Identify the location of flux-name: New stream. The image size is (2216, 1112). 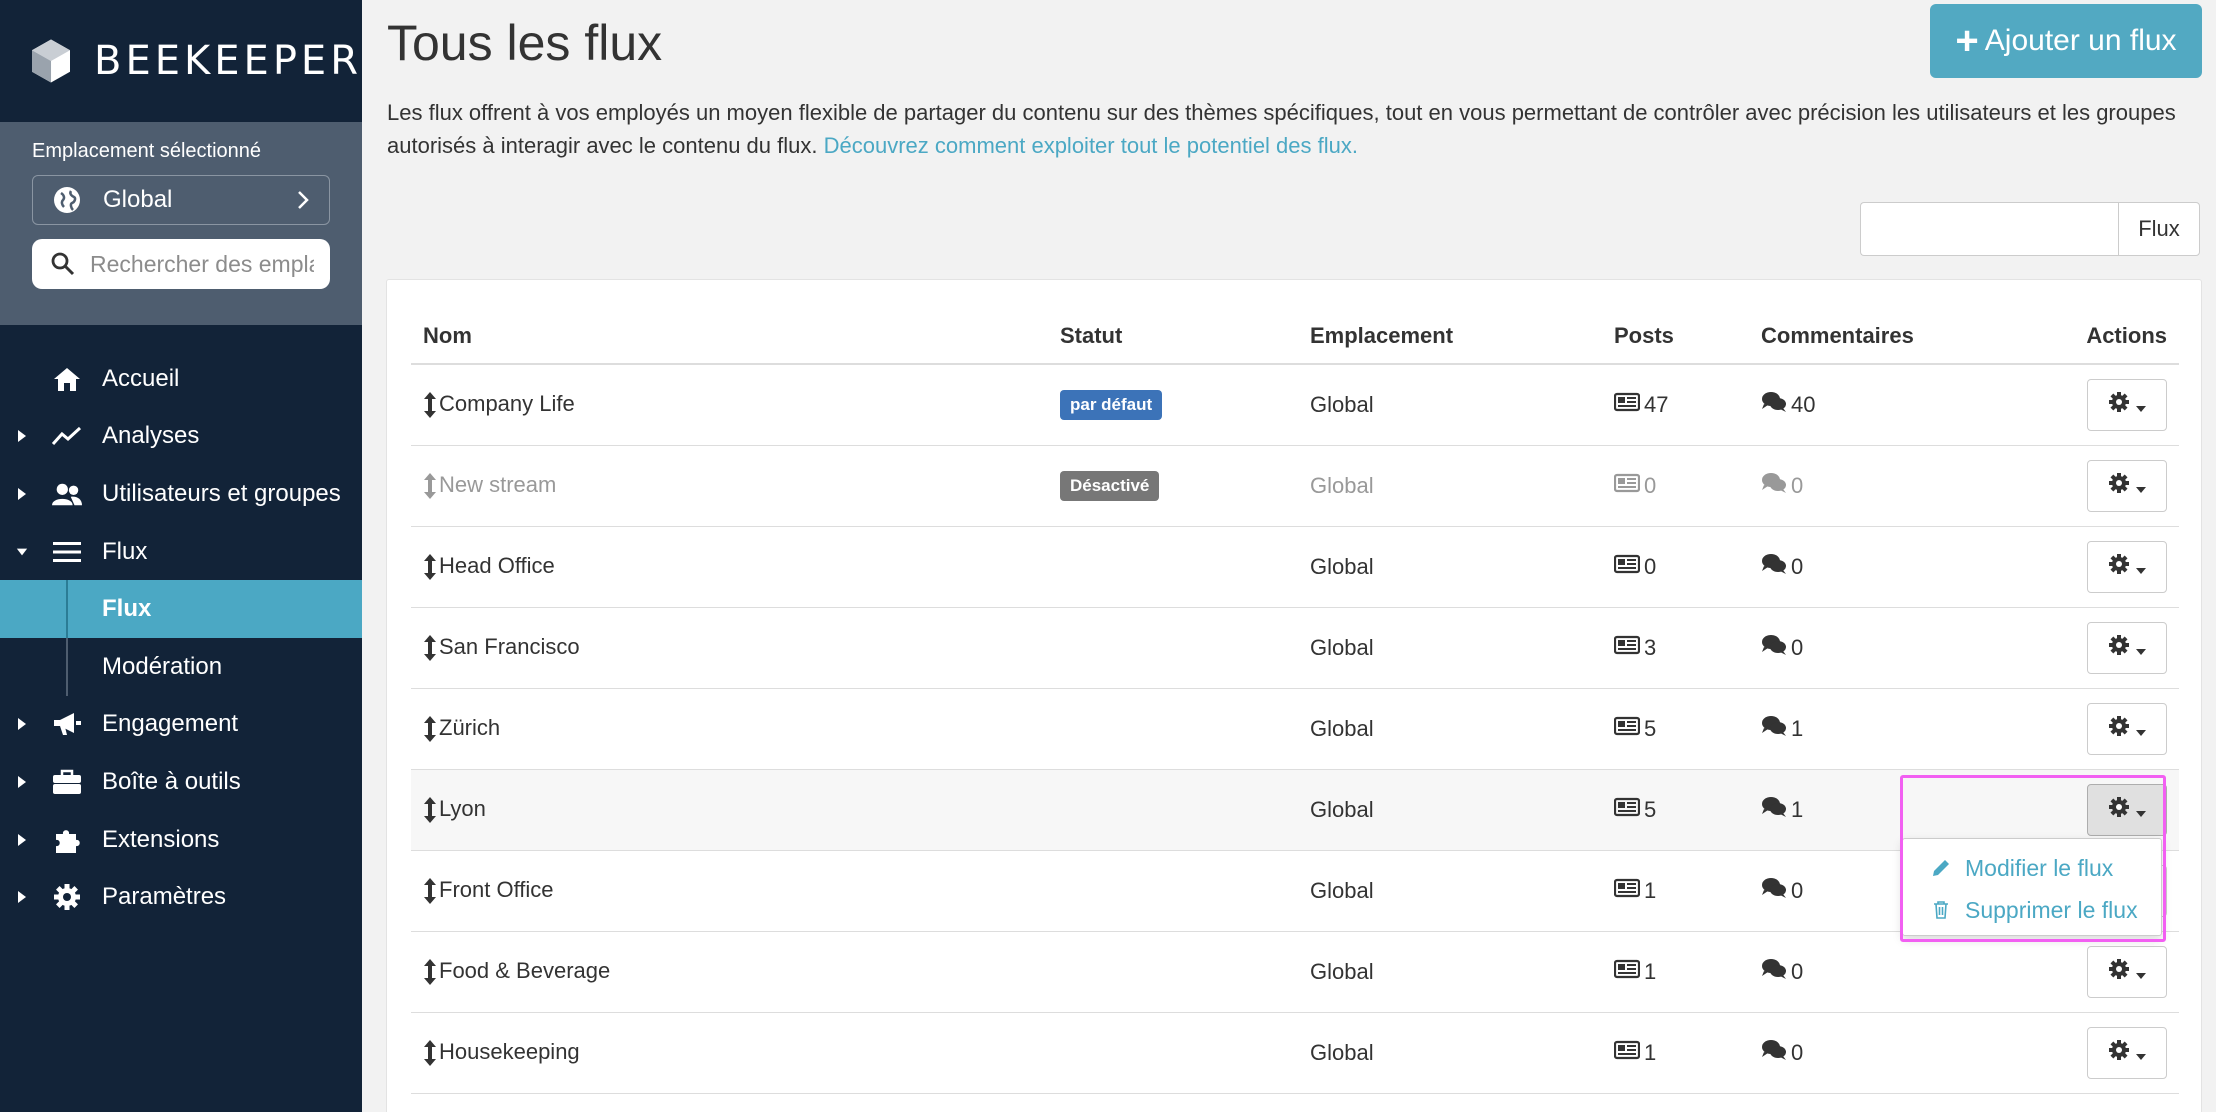
(498, 484).